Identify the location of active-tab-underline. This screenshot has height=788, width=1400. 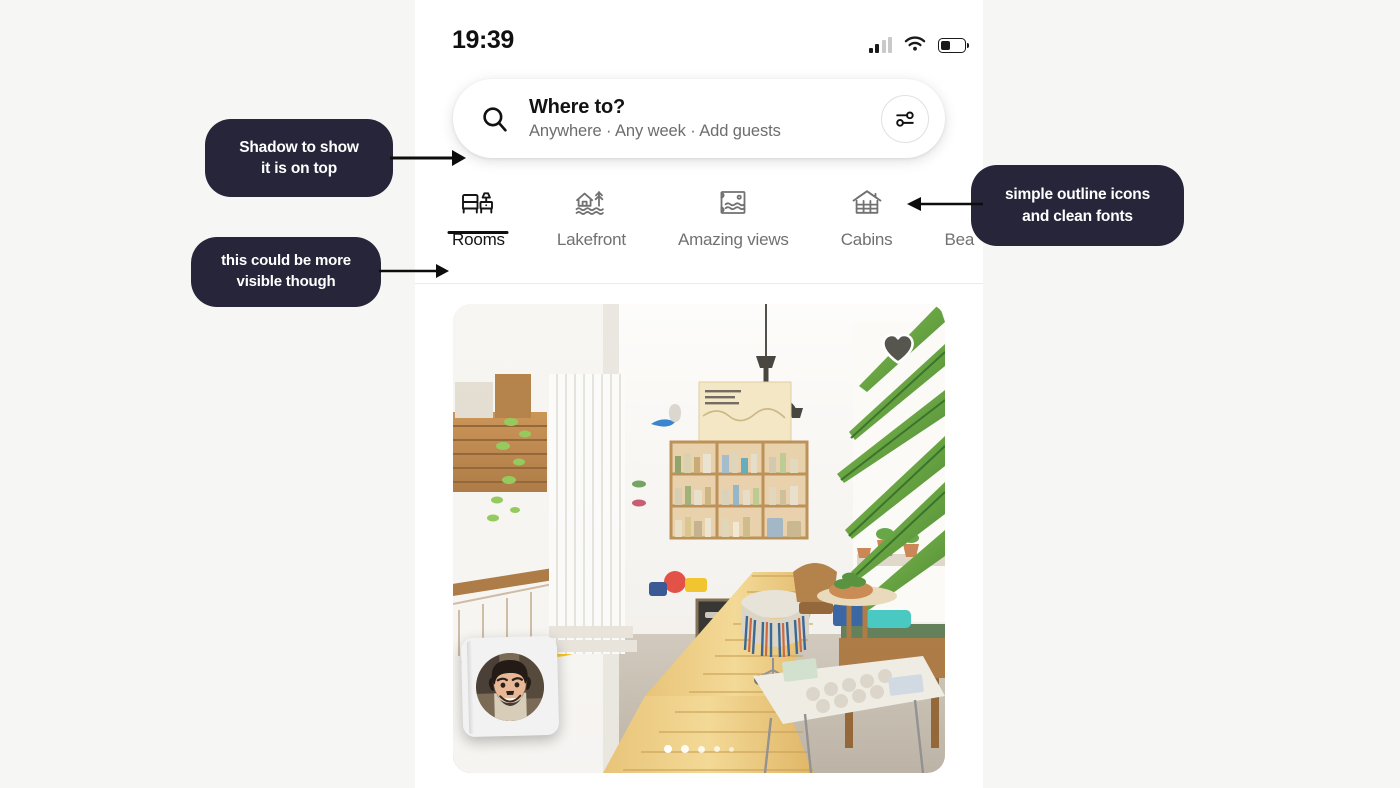
(478, 232).